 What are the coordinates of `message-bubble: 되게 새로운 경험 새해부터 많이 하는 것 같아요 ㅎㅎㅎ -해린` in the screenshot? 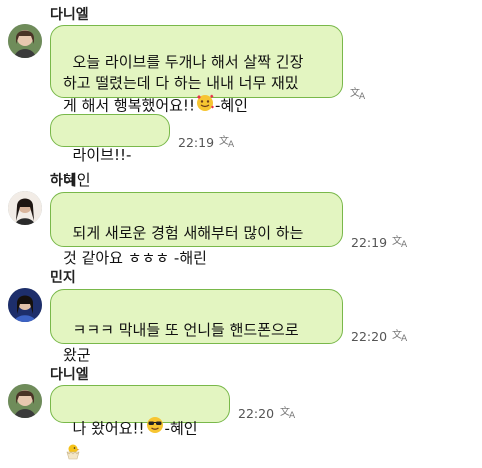 It's located at (196, 229).